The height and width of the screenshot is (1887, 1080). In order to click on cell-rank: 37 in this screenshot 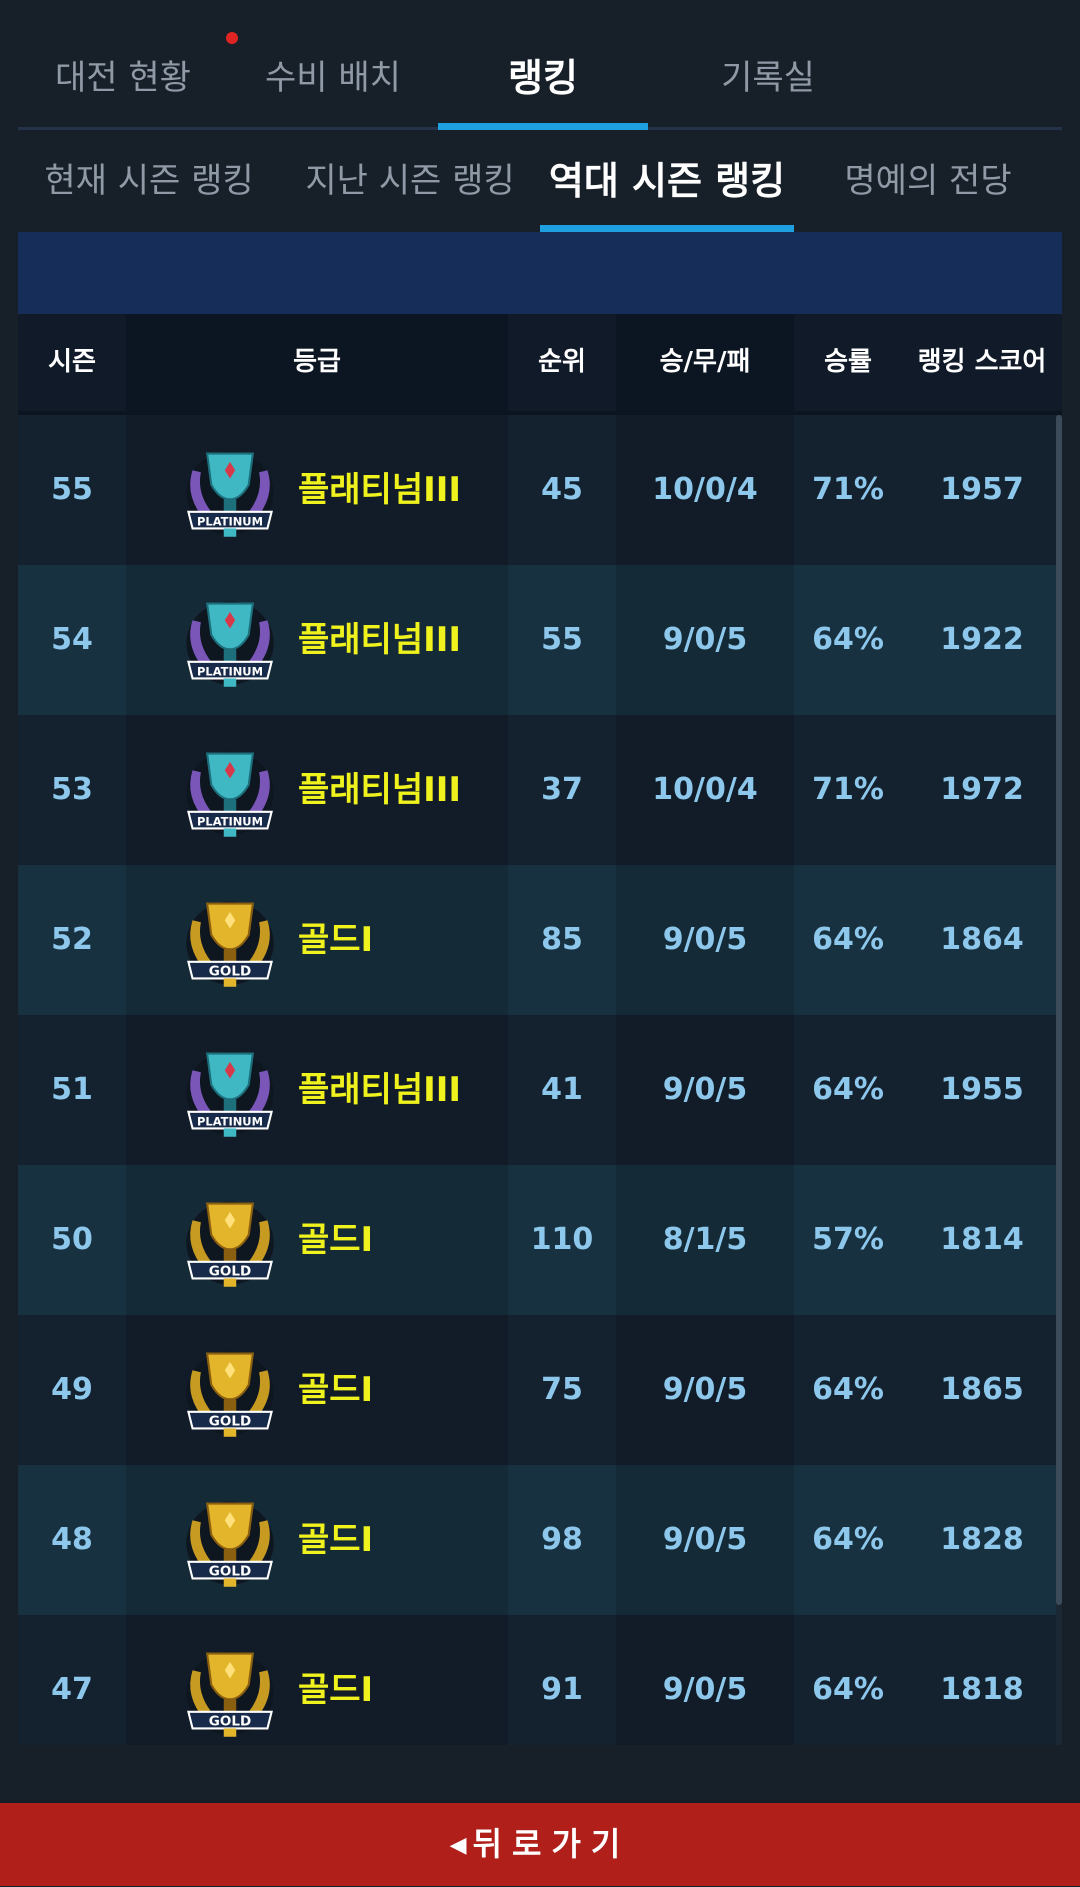, I will do `click(562, 789)`.